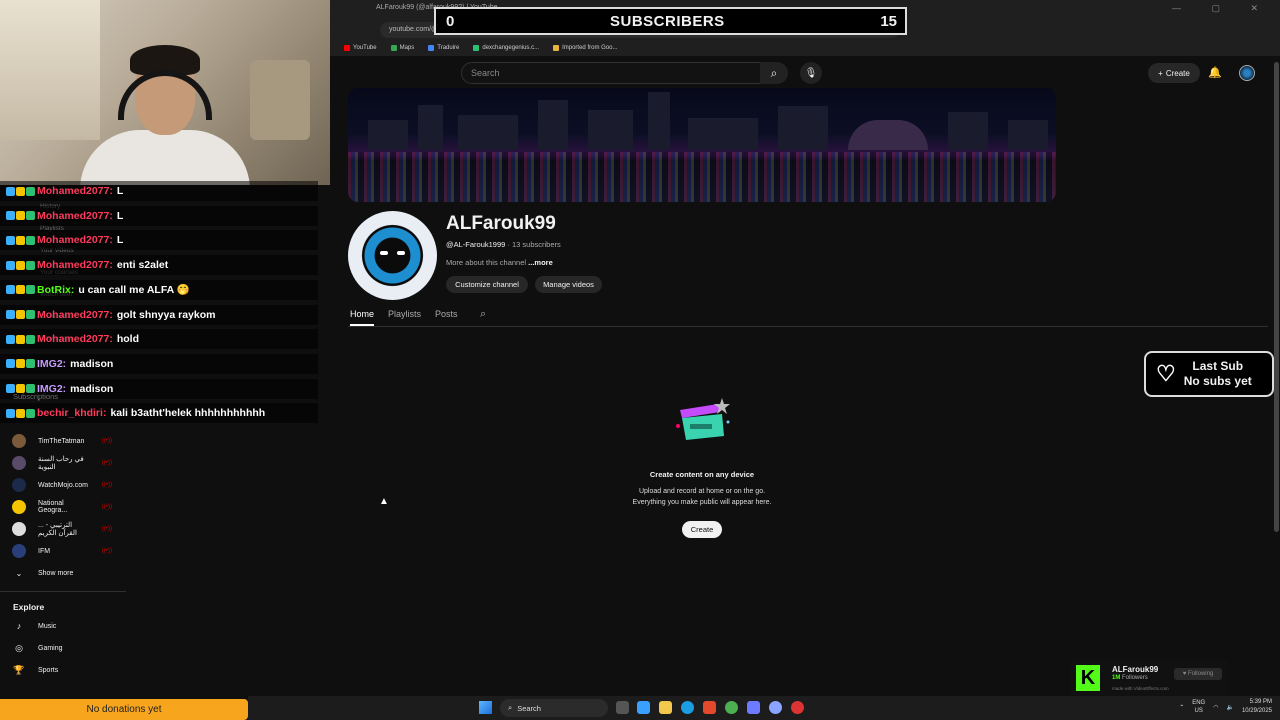  What do you see at coordinates (1160, 73) in the screenshot?
I see `plus-icon: +` at bounding box center [1160, 73].